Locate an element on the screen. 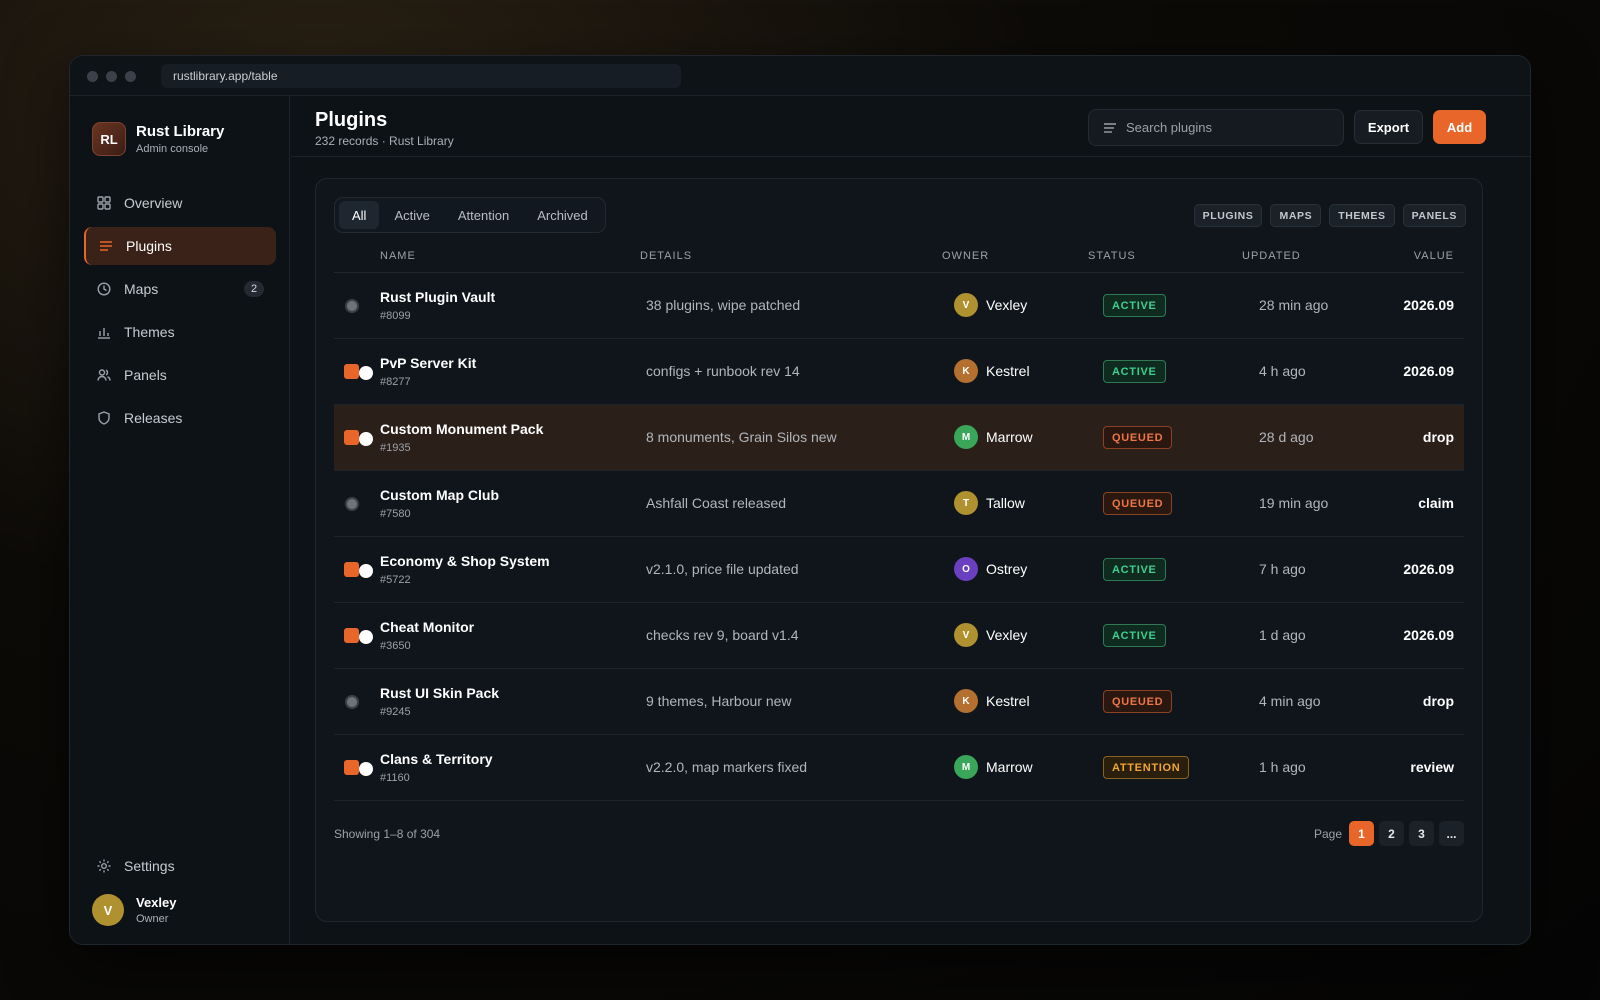 This screenshot has width=1600, height=1000. tab-archived: Archived is located at coordinates (562, 215).